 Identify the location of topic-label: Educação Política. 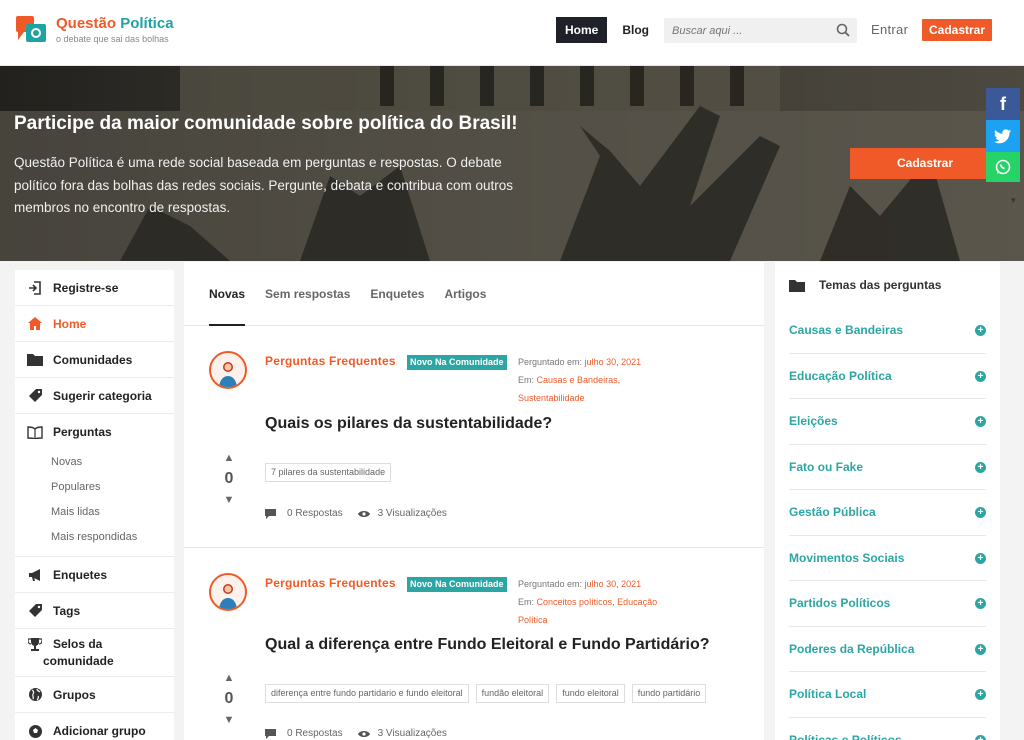
(840, 375).